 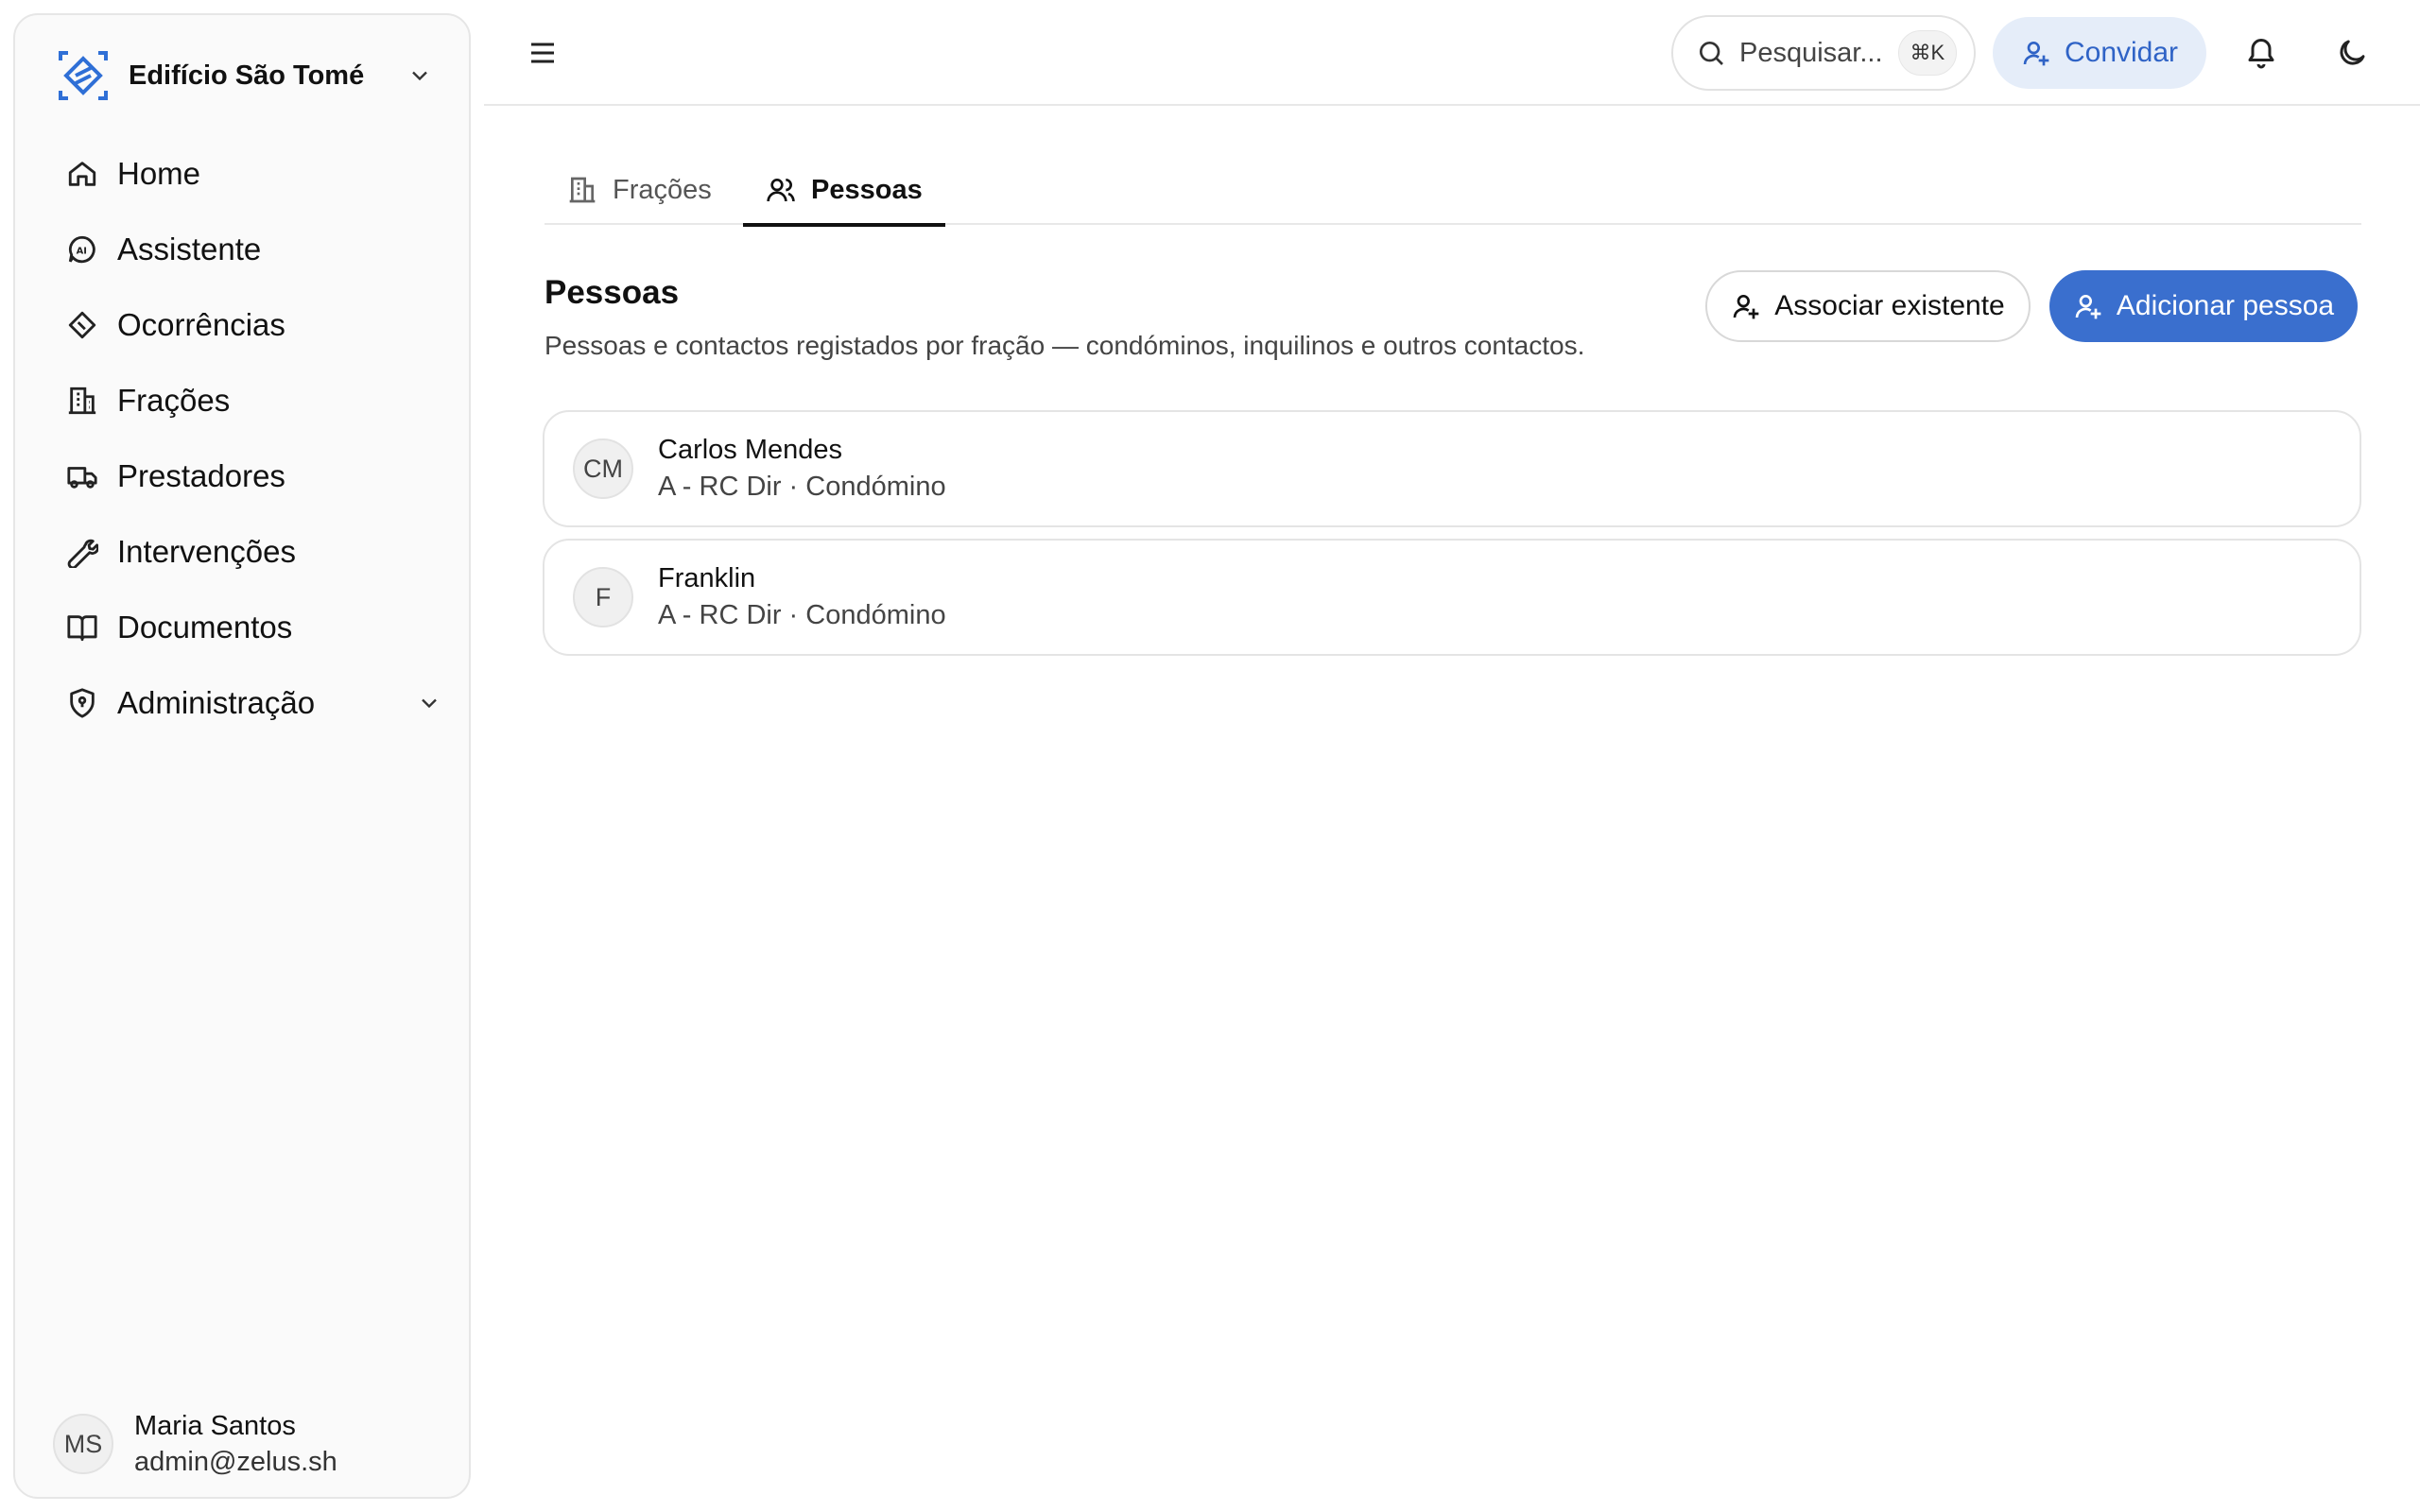 I want to click on person-name: Carlos Mendes, so click(x=750, y=450).